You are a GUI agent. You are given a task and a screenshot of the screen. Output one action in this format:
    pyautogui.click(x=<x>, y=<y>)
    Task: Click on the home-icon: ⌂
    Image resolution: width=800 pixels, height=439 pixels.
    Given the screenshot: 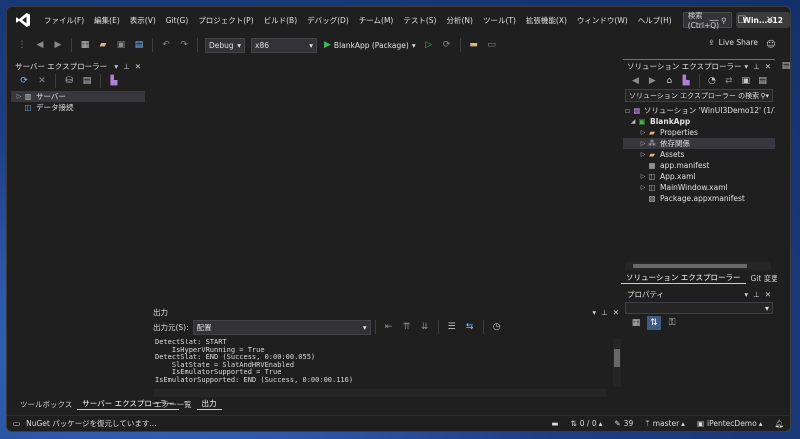 What is the action you would take?
    pyautogui.click(x=669, y=81)
    